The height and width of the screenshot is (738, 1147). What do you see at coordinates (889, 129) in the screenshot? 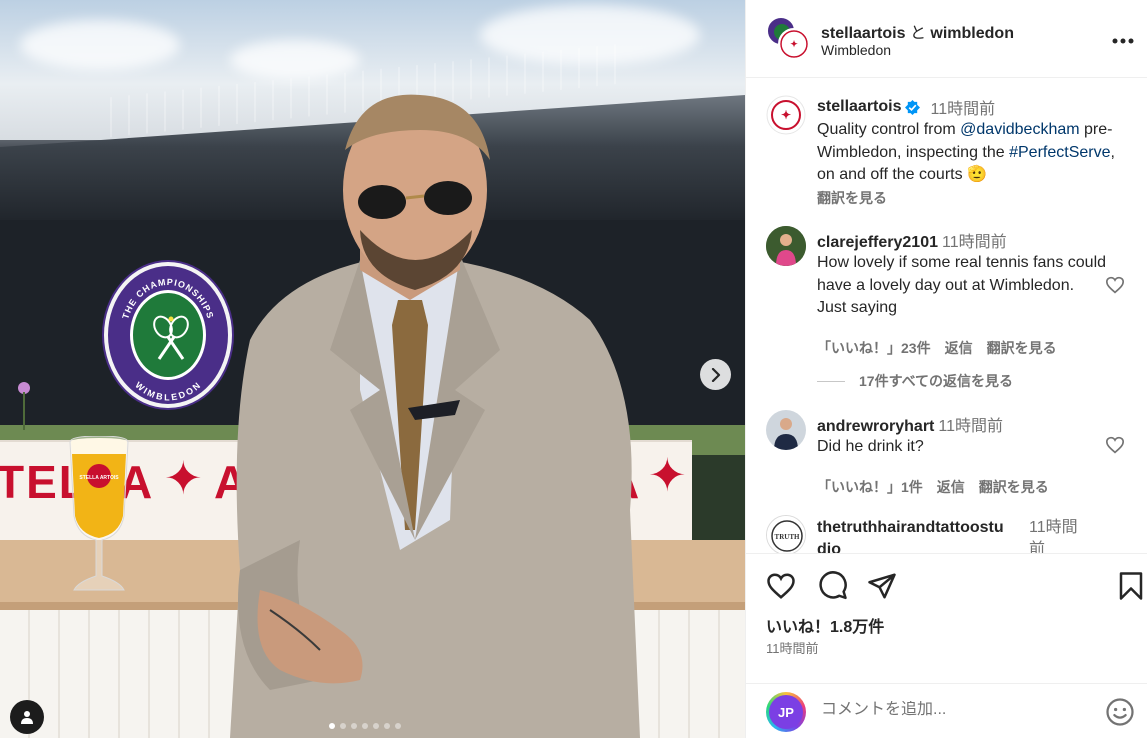
I see `caption-text-part1: Quality control from` at bounding box center [889, 129].